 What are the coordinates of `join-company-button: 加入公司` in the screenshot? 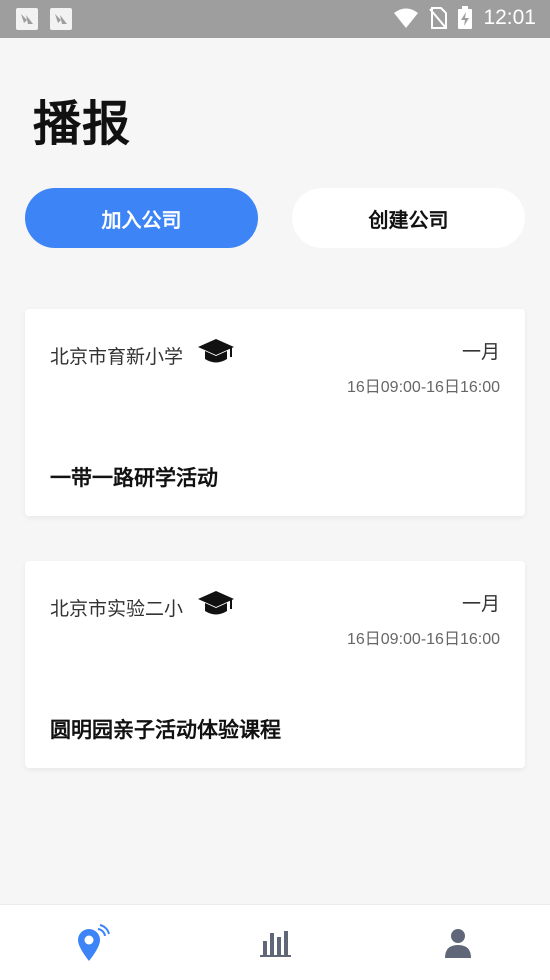 It's located at (141, 218).